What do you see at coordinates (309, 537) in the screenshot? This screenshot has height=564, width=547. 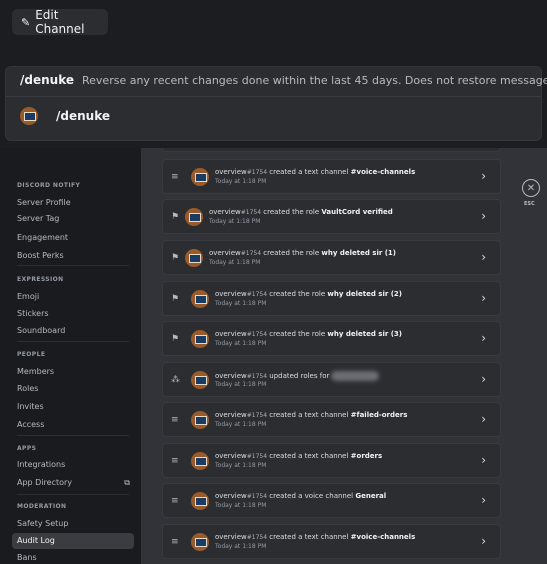 I see `audit-action: created a text channel` at bounding box center [309, 537].